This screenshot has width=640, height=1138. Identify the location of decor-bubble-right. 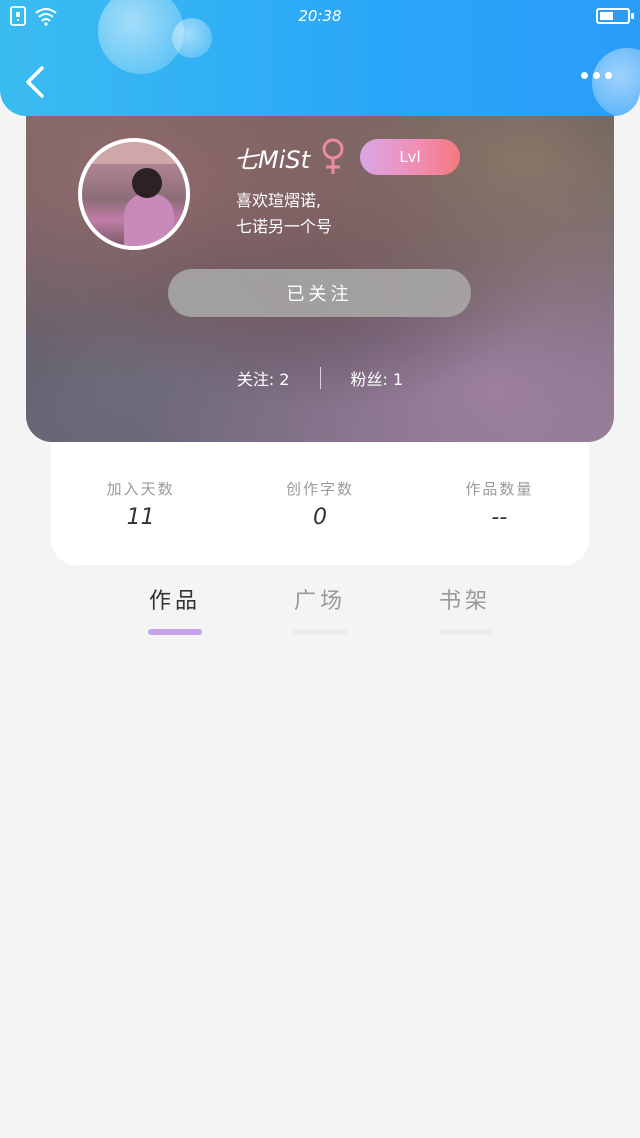
(616, 82).